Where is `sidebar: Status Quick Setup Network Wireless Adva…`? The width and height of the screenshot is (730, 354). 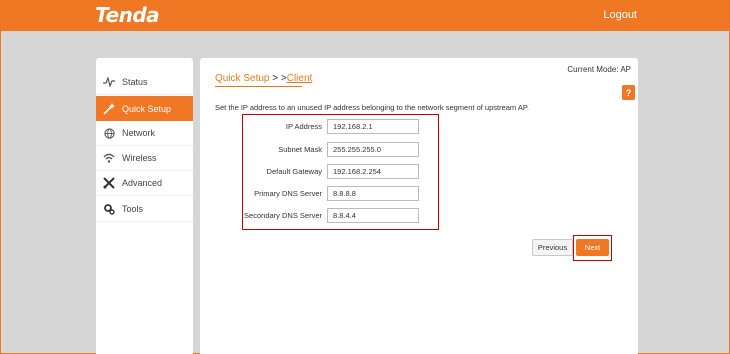
sidebar: Status Quick Setup Network Wireless Adva… is located at coordinates (144, 206).